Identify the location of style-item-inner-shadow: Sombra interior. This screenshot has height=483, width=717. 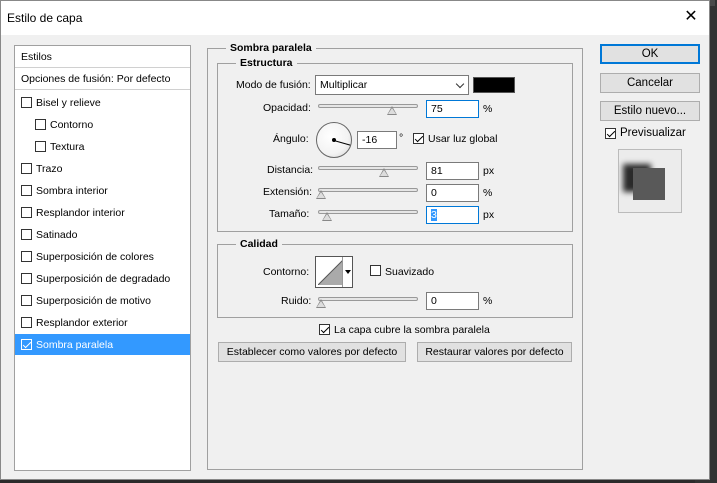
(102, 191).